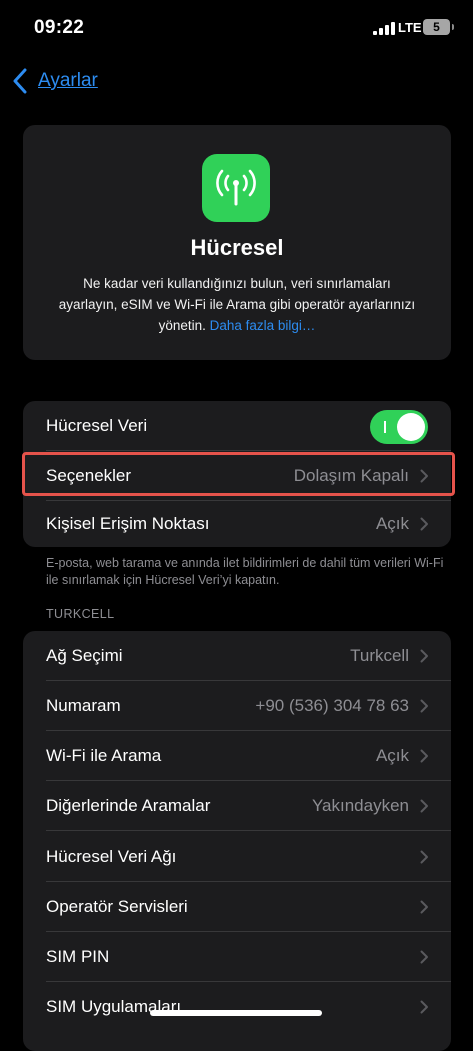  What do you see at coordinates (68, 80) in the screenshot?
I see `back-label: Ayarlar` at bounding box center [68, 80].